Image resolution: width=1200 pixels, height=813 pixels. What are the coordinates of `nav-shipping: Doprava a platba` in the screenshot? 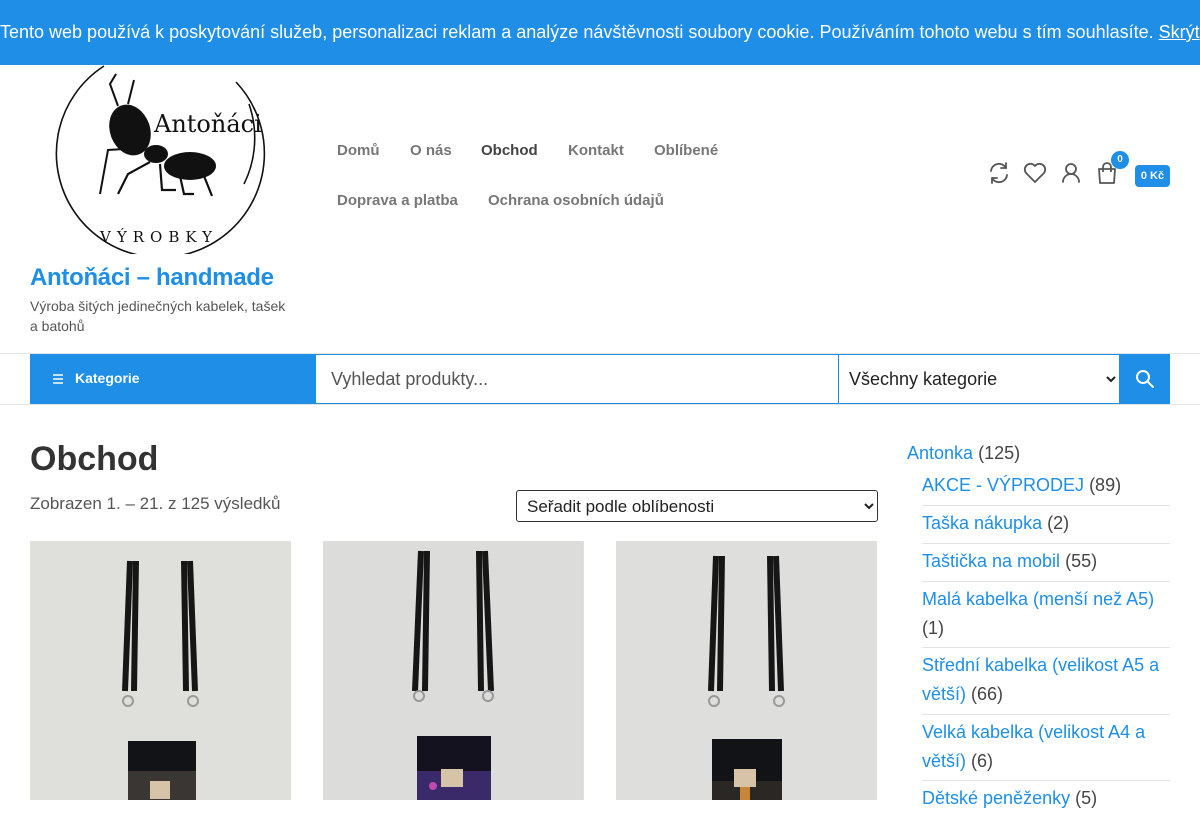 It's located at (397, 200).